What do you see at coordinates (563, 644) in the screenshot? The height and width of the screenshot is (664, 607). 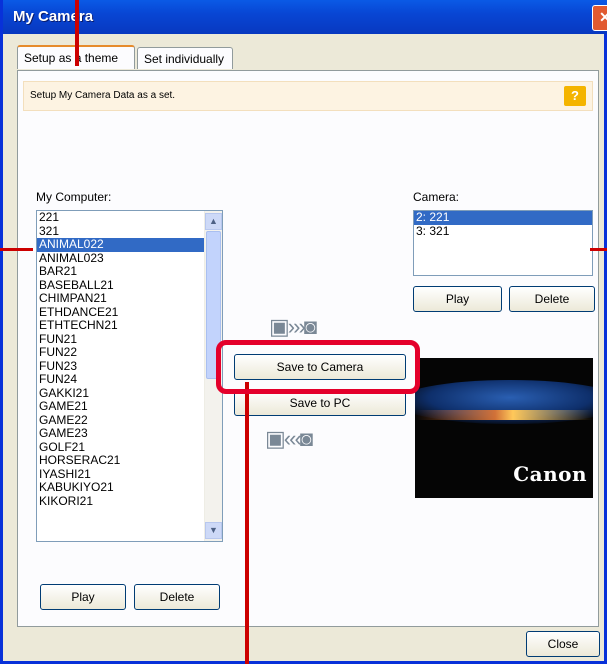 I see `close-button: Close` at bounding box center [563, 644].